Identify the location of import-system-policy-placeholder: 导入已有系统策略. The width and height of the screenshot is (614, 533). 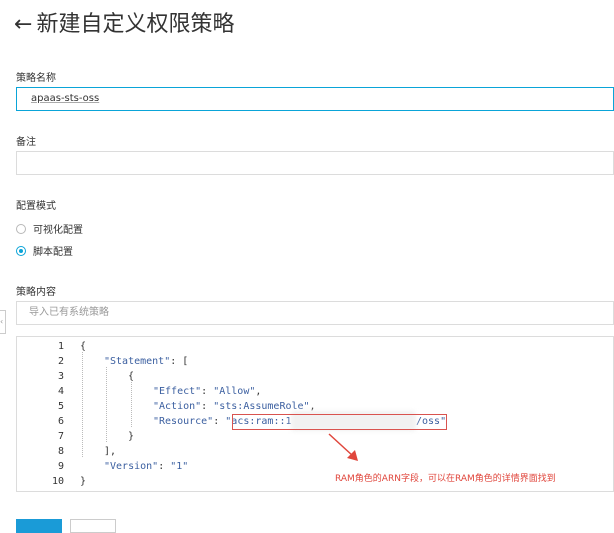
(69, 312).